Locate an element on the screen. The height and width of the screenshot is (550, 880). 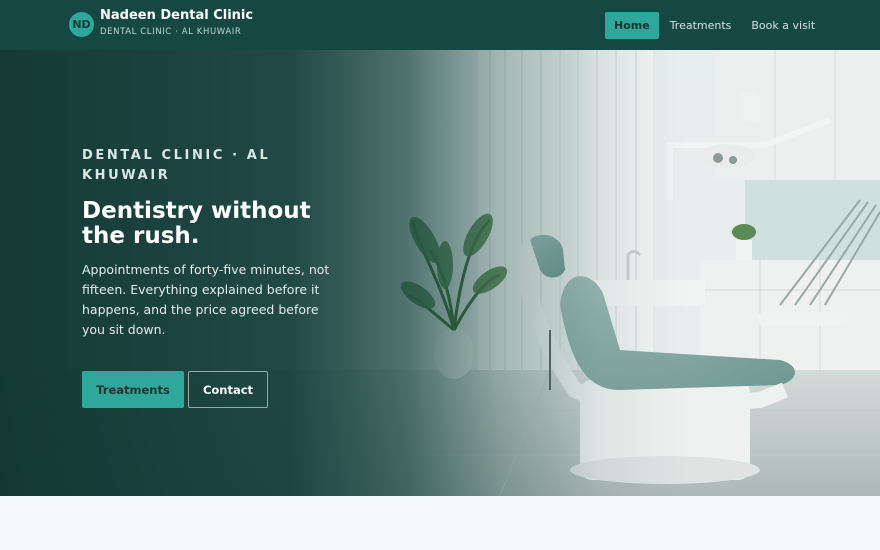
brand-name: Nadeen Dental Clinic is located at coordinates (176, 15).